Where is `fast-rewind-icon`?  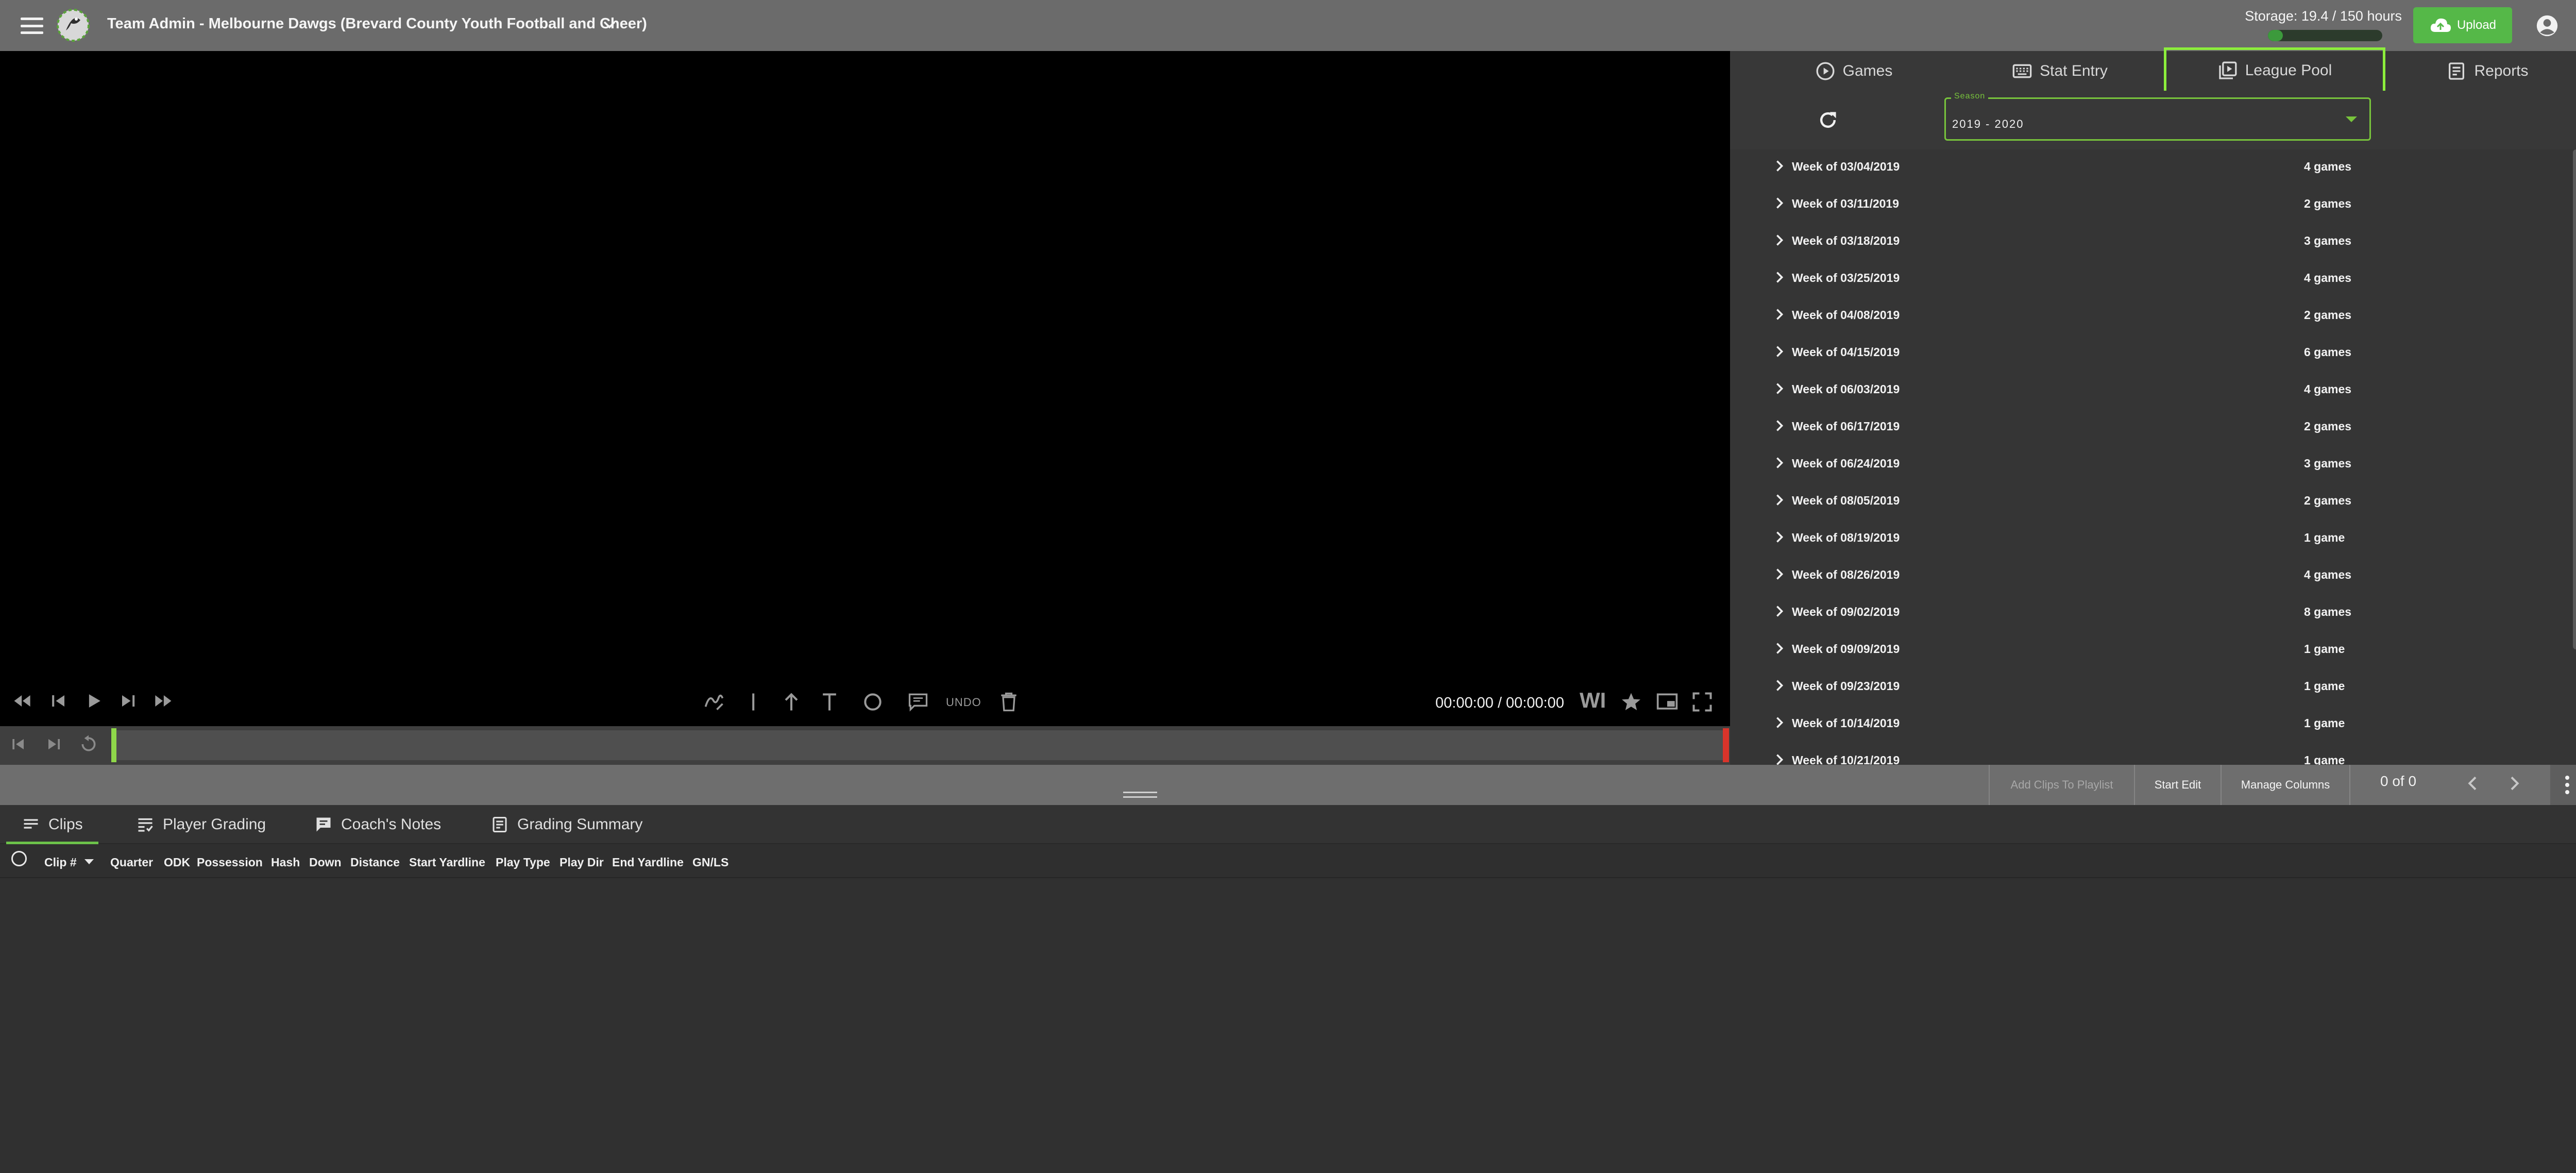 fast-rewind-icon is located at coordinates (22, 701).